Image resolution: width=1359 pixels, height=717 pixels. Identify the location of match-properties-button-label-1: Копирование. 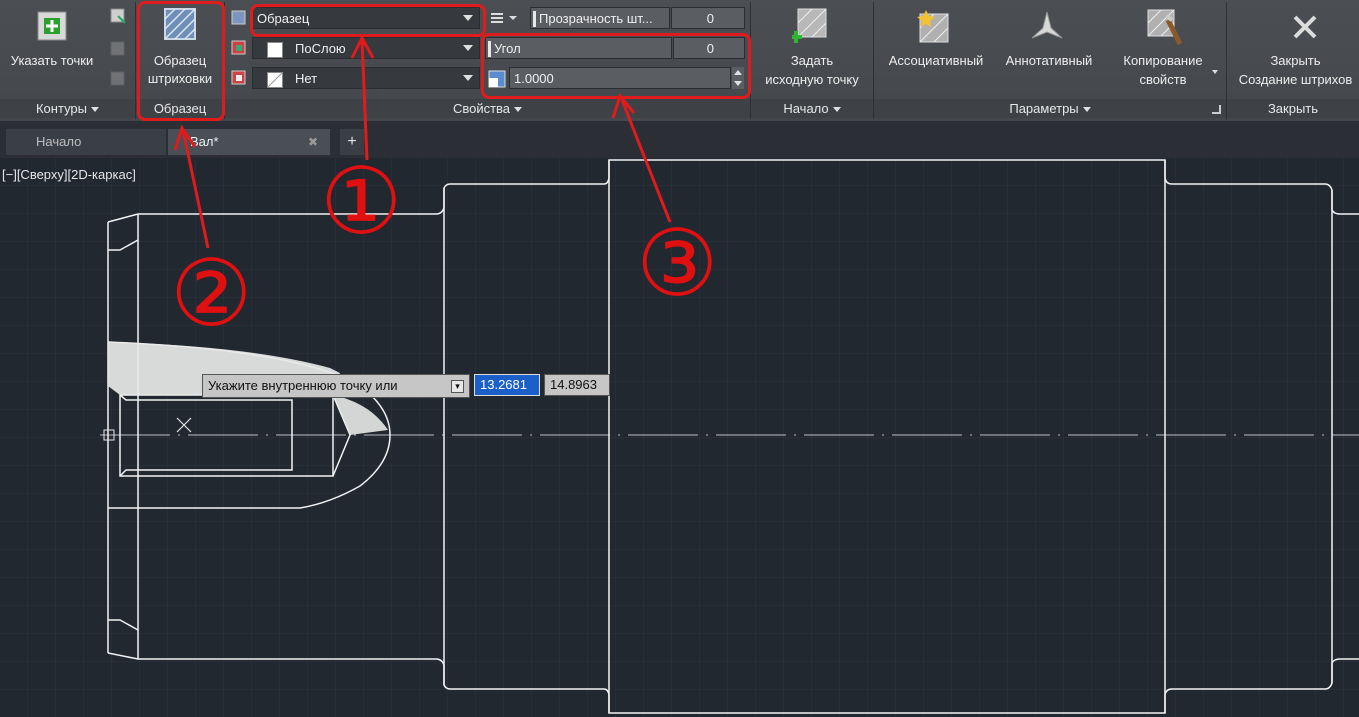
(1163, 61).